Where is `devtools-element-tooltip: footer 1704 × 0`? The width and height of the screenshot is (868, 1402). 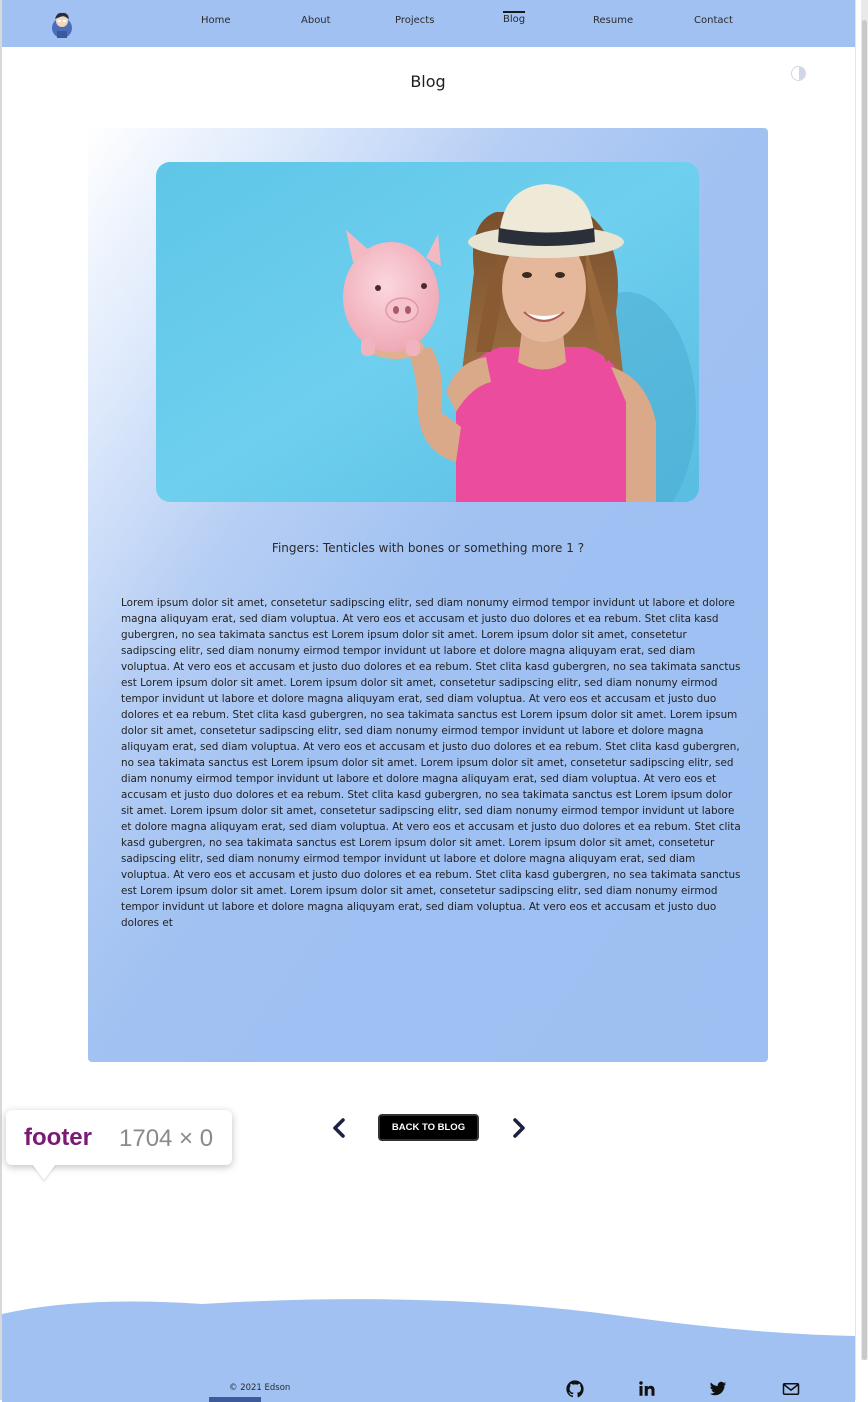 devtools-element-tooltip: footer 1704 × 0 is located at coordinates (119, 1137).